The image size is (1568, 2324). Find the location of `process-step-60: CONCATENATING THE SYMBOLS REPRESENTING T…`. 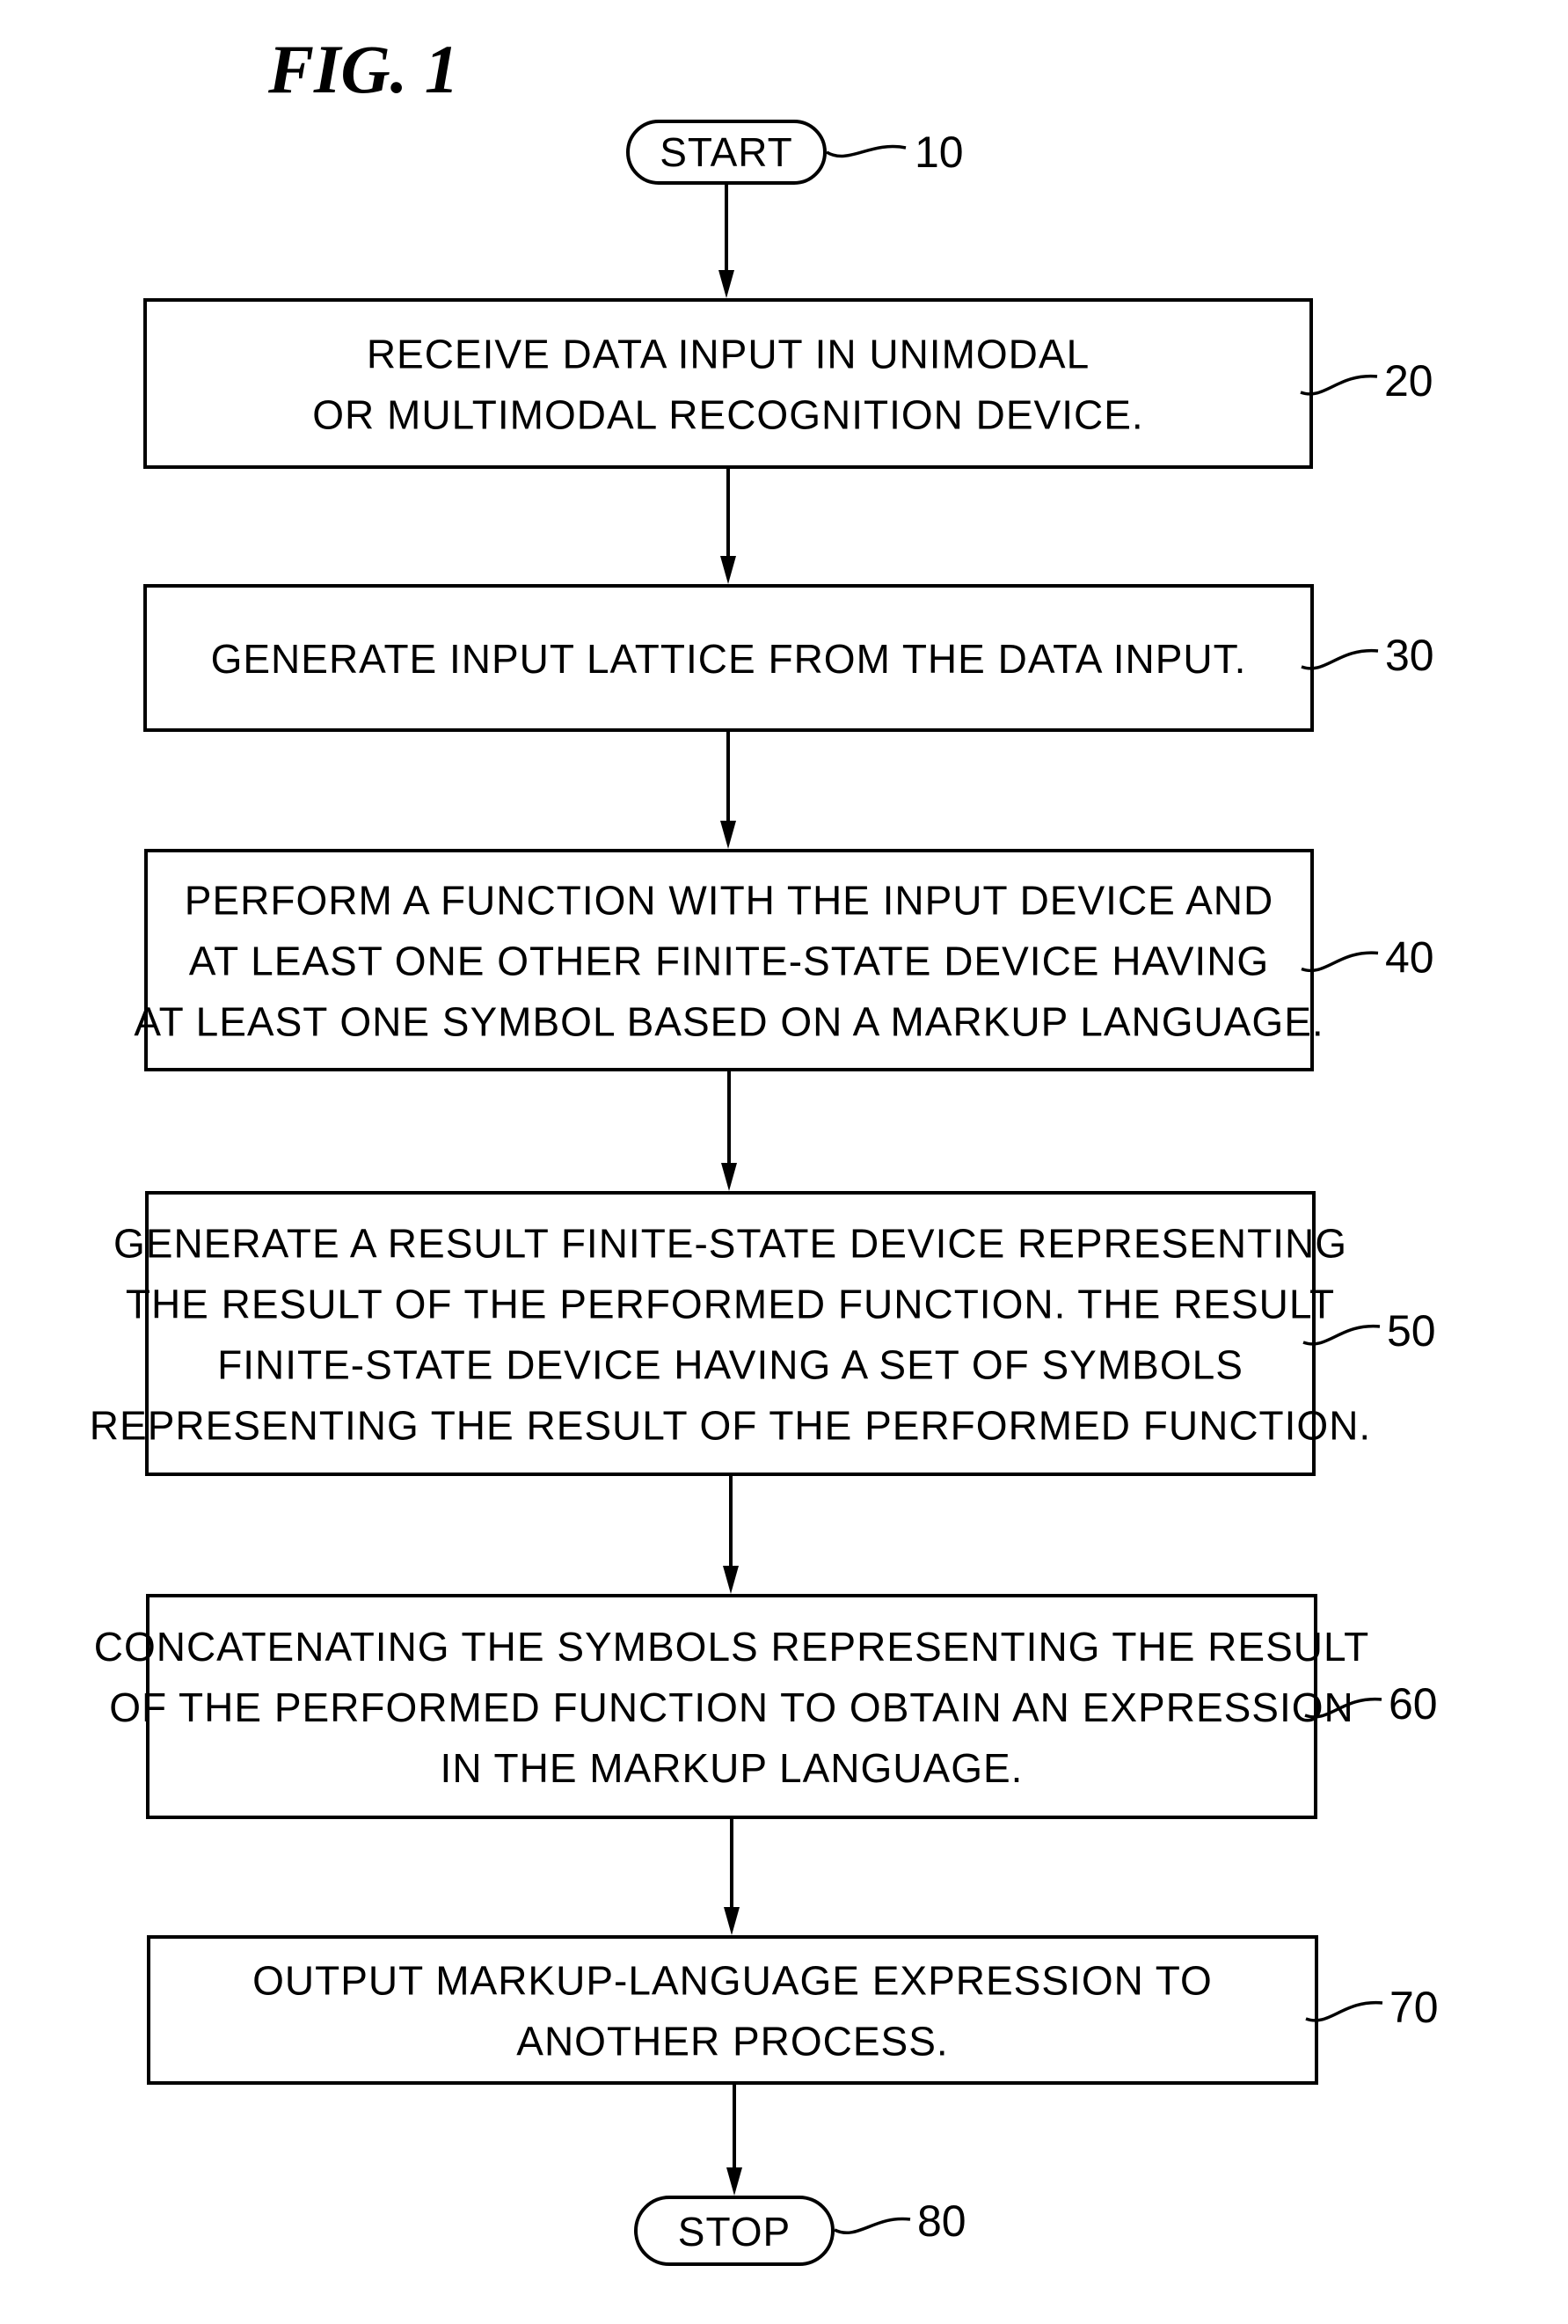

process-step-60: CONCATENATING THE SYMBOLS REPRESENTING T… is located at coordinates (766, 1707).